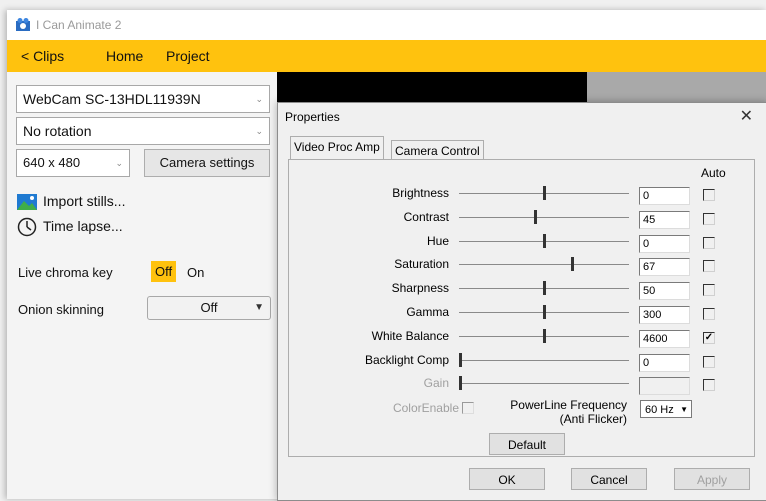  Describe the element at coordinates (27, 202) in the screenshot. I see `image-icon` at that location.